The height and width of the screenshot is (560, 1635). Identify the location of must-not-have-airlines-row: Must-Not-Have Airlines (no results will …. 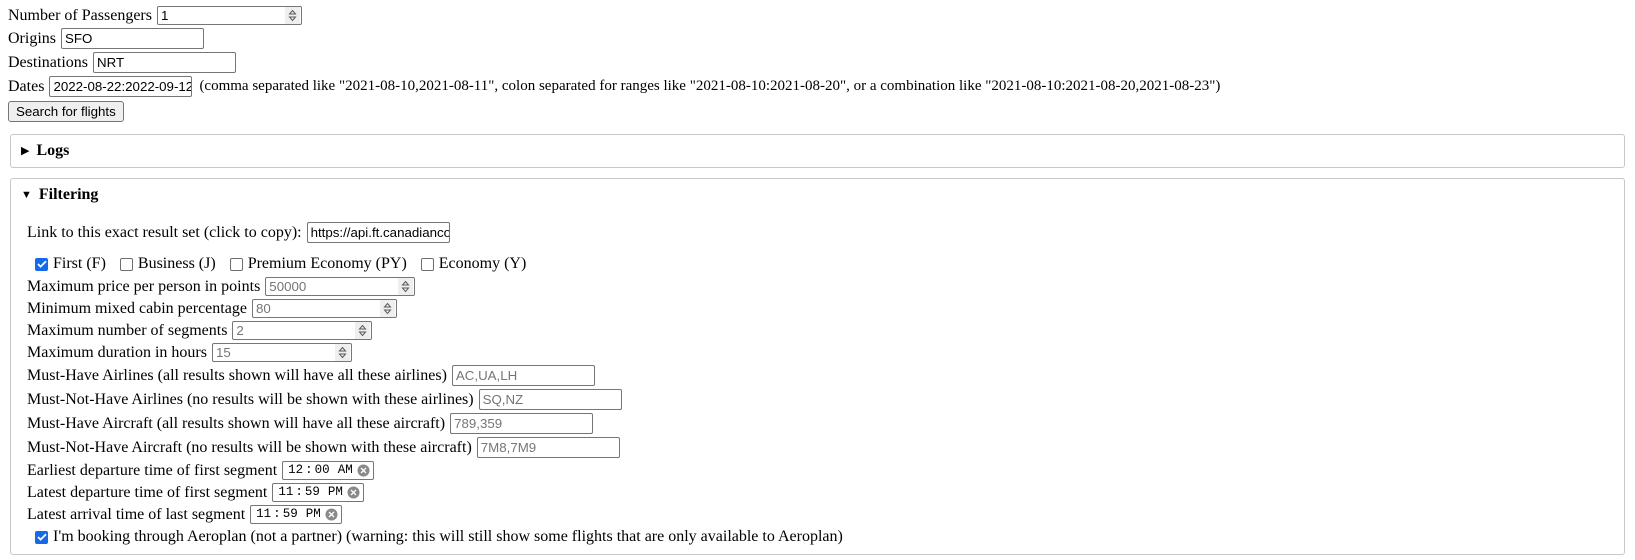
(819, 399).